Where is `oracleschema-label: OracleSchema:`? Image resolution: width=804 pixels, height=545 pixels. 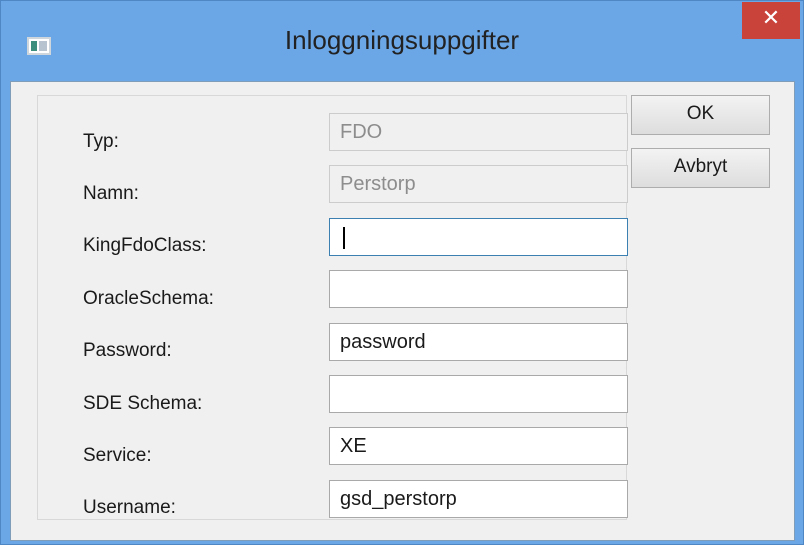 oracleschema-label: OracleSchema: is located at coordinates (148, 298).